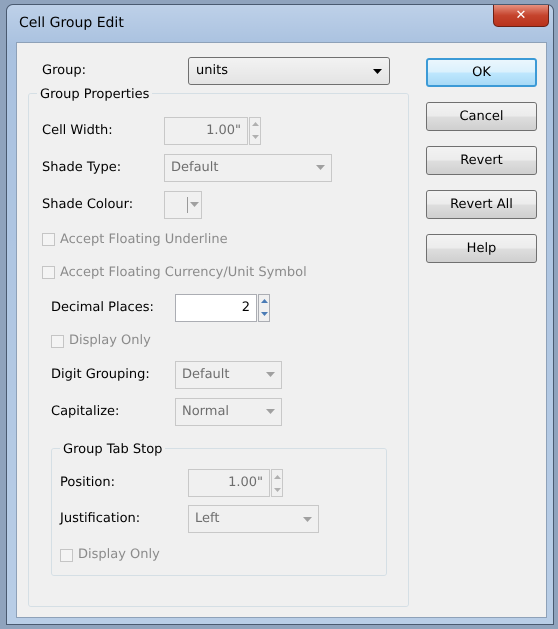  What do you see at coordinates (144, 239) in the screenshot?
I see `checkbox-label: Accept Floating Underline` at bounding box center [144, 239].